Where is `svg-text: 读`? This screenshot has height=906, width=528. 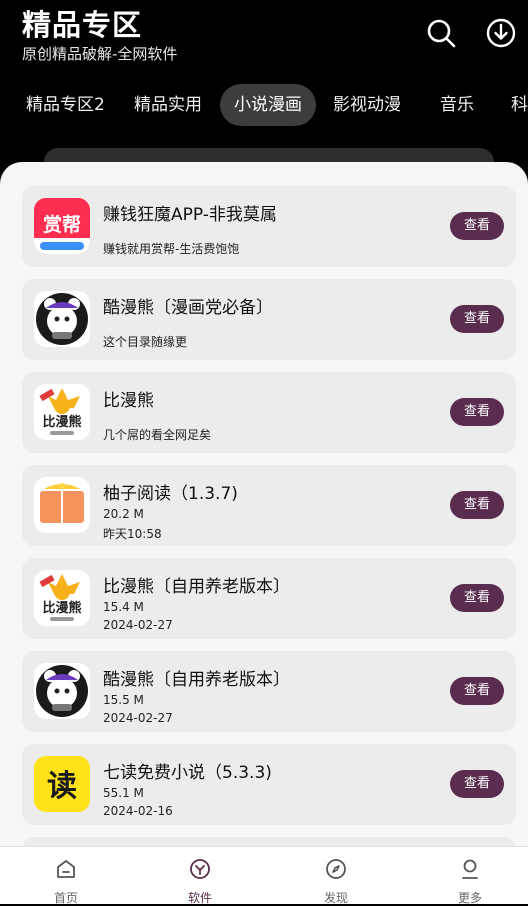 svg-text: 读 is located at coordinates (62, 786).